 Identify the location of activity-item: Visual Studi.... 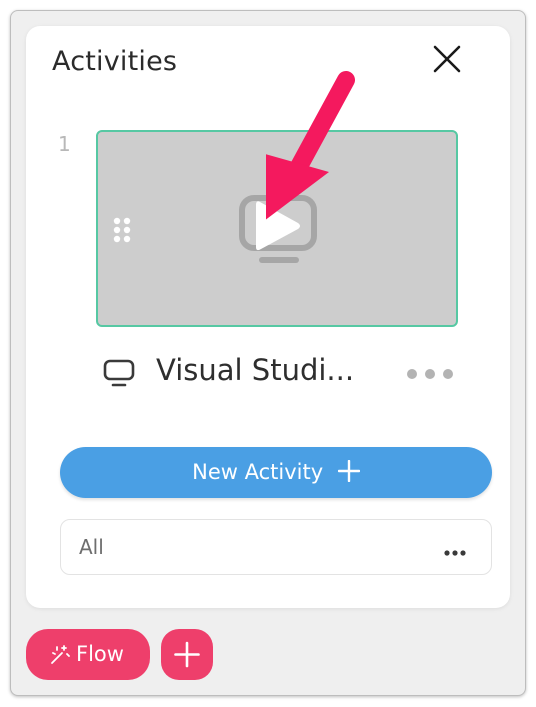
(282, 370).